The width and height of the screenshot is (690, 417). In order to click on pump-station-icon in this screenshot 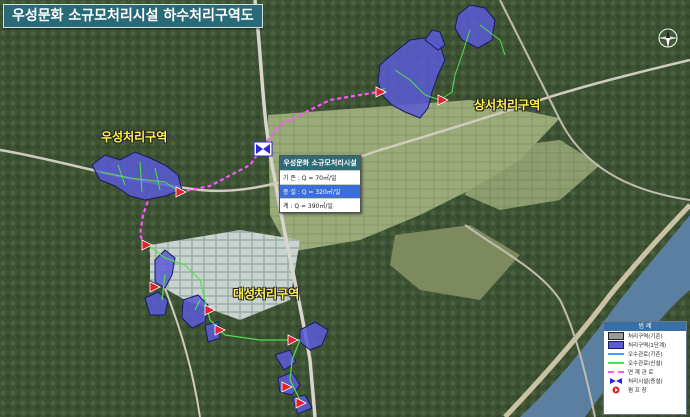, I will do `click(616, 389)`.